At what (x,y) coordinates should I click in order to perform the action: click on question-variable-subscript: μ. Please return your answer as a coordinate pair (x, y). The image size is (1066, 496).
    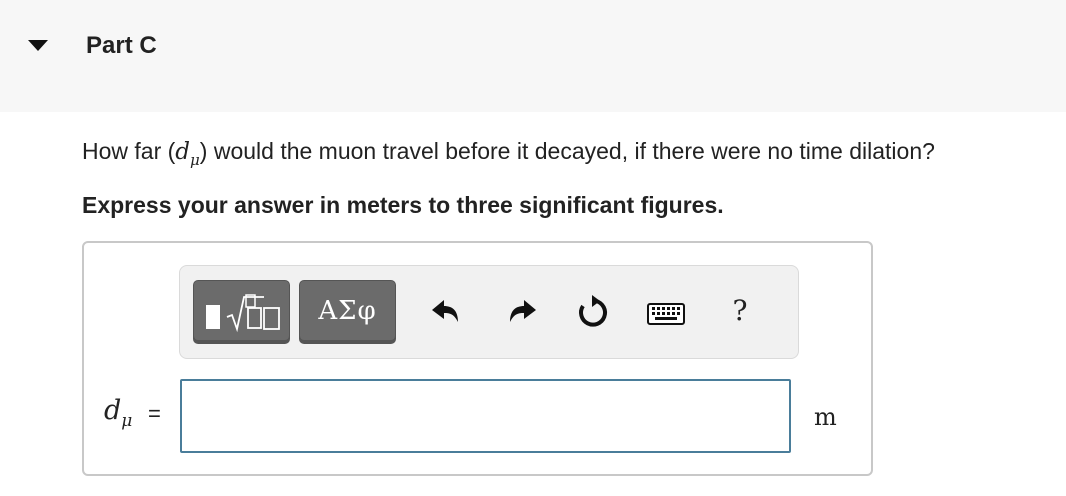
    Looking at the image, I should click on (195, 160).